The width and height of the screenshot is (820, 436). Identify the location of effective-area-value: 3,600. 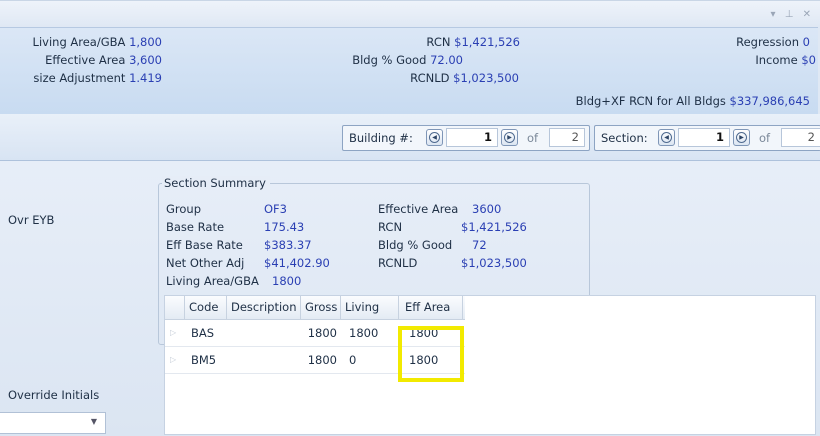
(145, 60).